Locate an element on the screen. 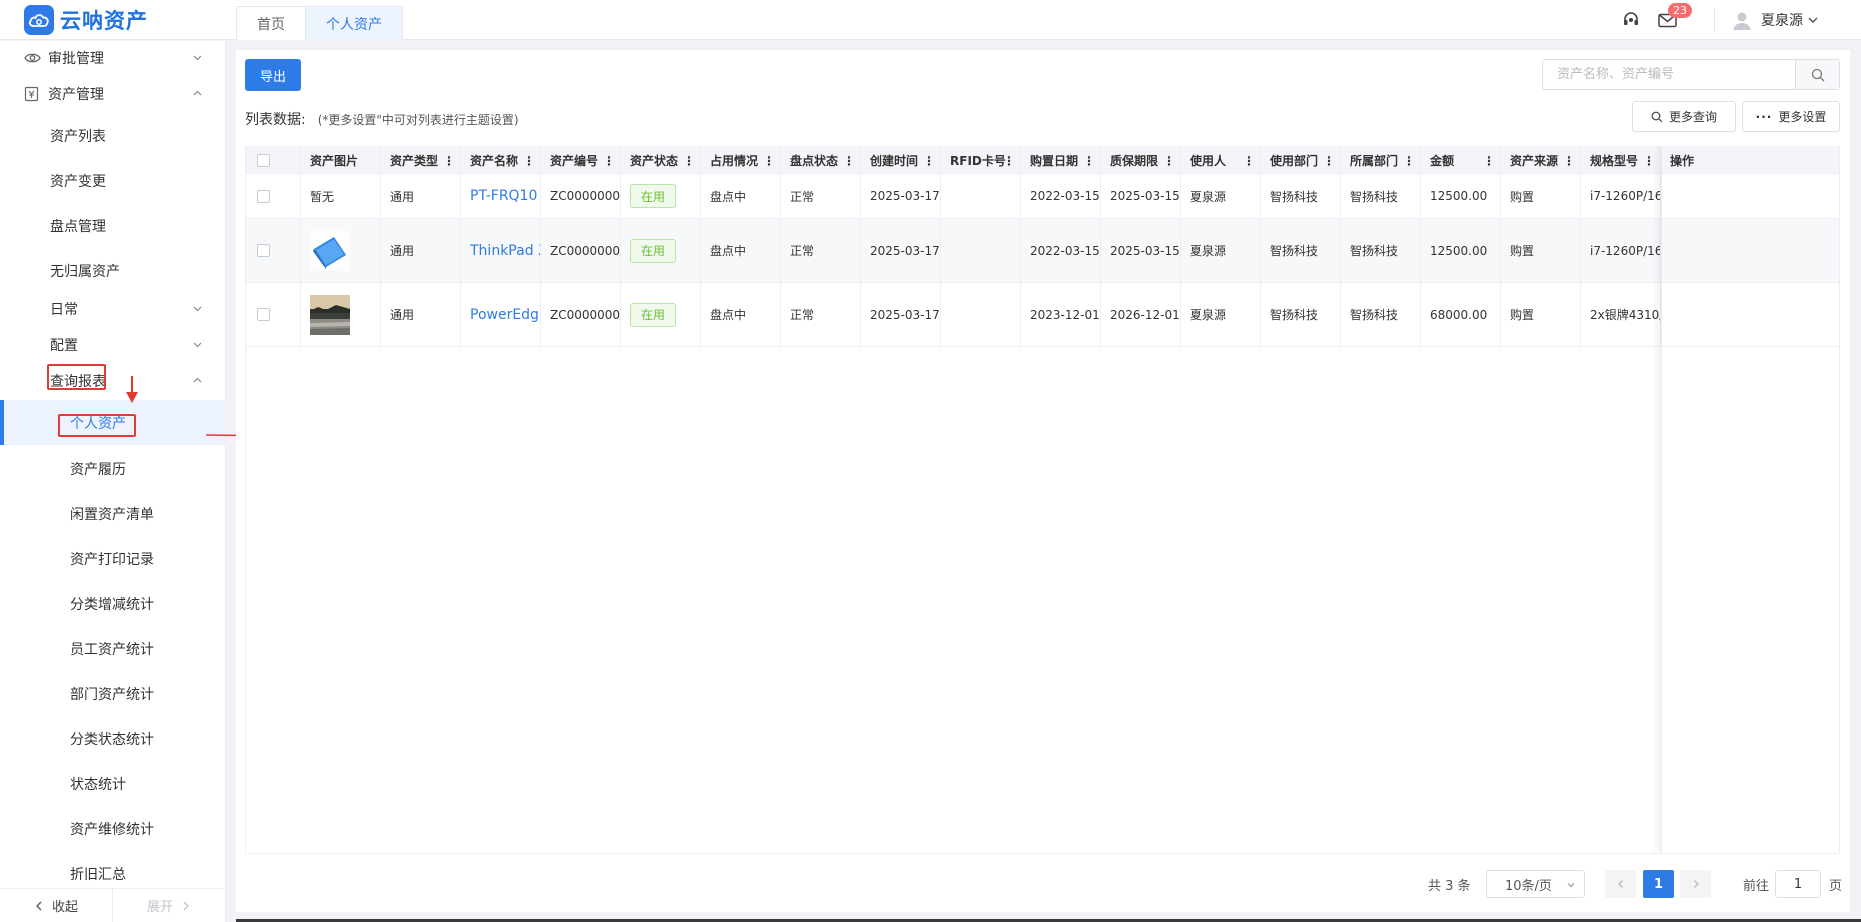 The width and height of the screenshot is (1861, 922). column-header: 金额 ⋮ is located at coordinates (1461, 160).